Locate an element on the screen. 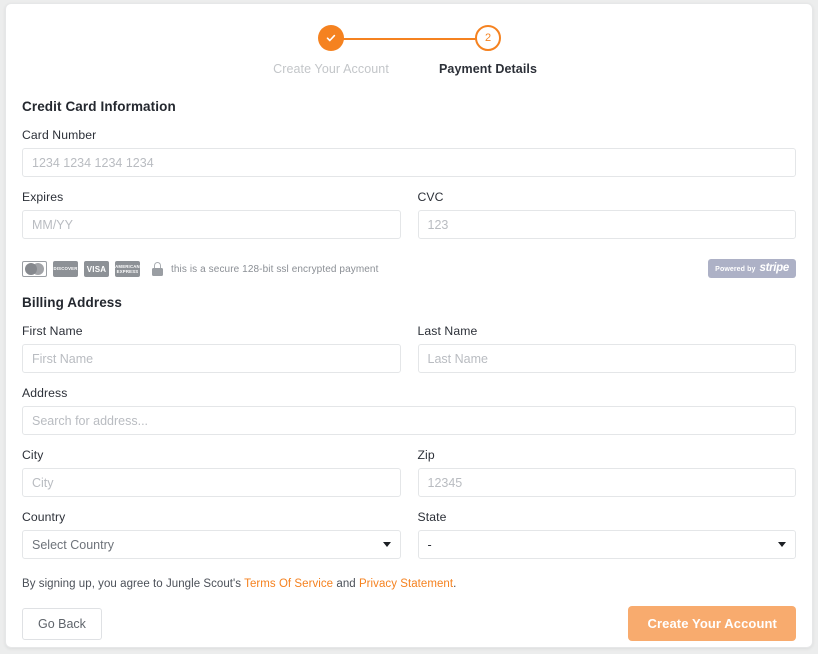 The width and height of the screenshot is (818, 654). city-field: City is located at coordinates (211, 472).